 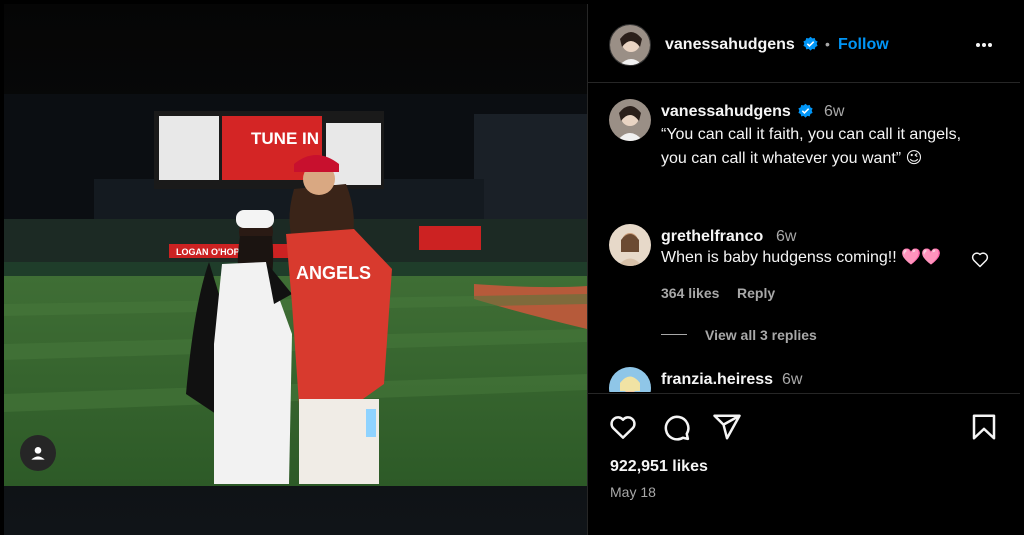 What do you see at coordinates (804, 464) in the screenshot?
I see `post-actions: 922,951 likes May 18` at bounding box center [804, 464].